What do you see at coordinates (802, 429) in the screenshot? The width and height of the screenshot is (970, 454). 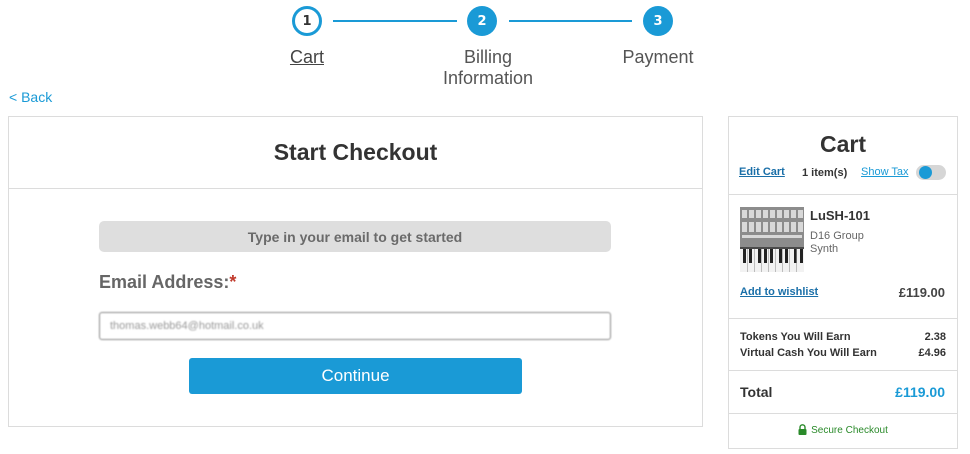 I see `lock-icon` at bounding box center [802, 429].